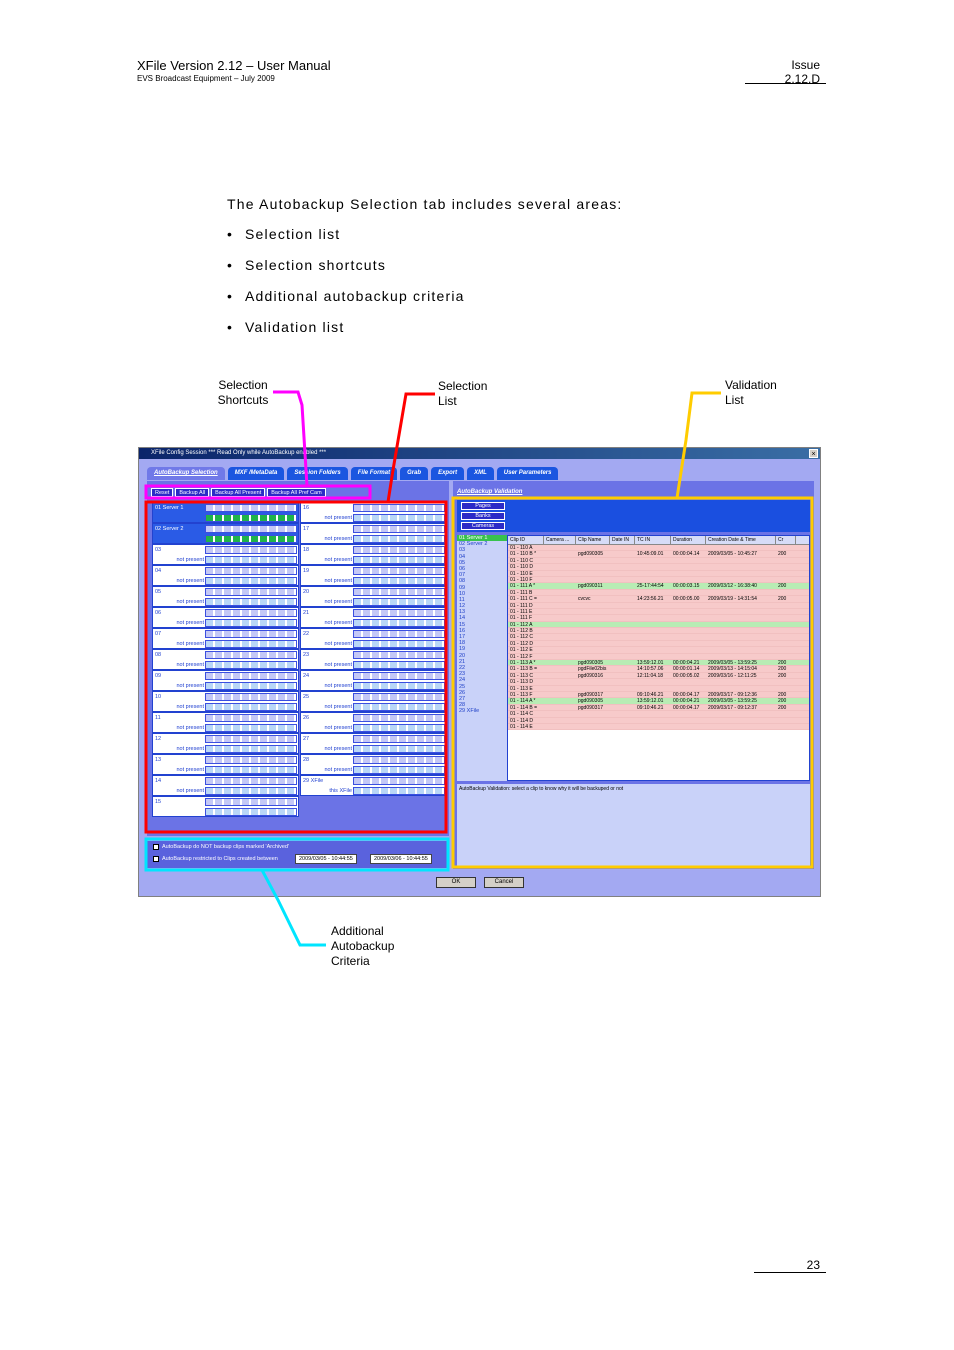 Image resolution: width=954 pixels, height=1350 pixels. Describe the element at coordinates (326, 859) in the screenshot. I see `date-from-field: 2009/03/05 - 10:44:55` at that location.